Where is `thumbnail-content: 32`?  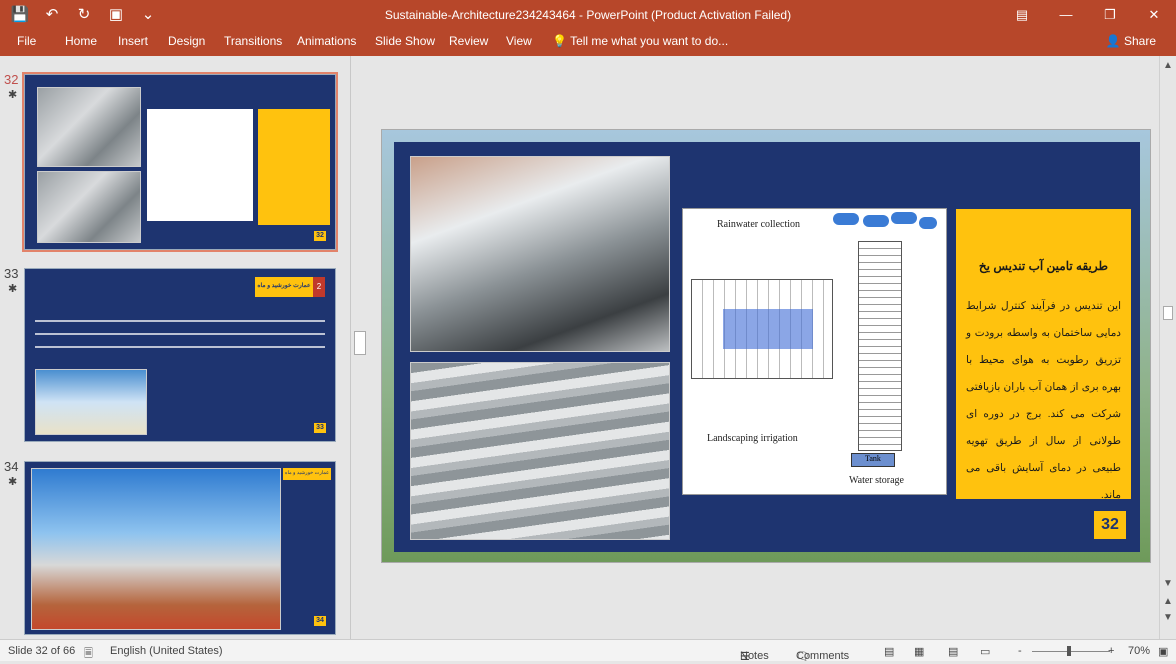
thumbnail-content: 32 is located at coordinates (180, 162).